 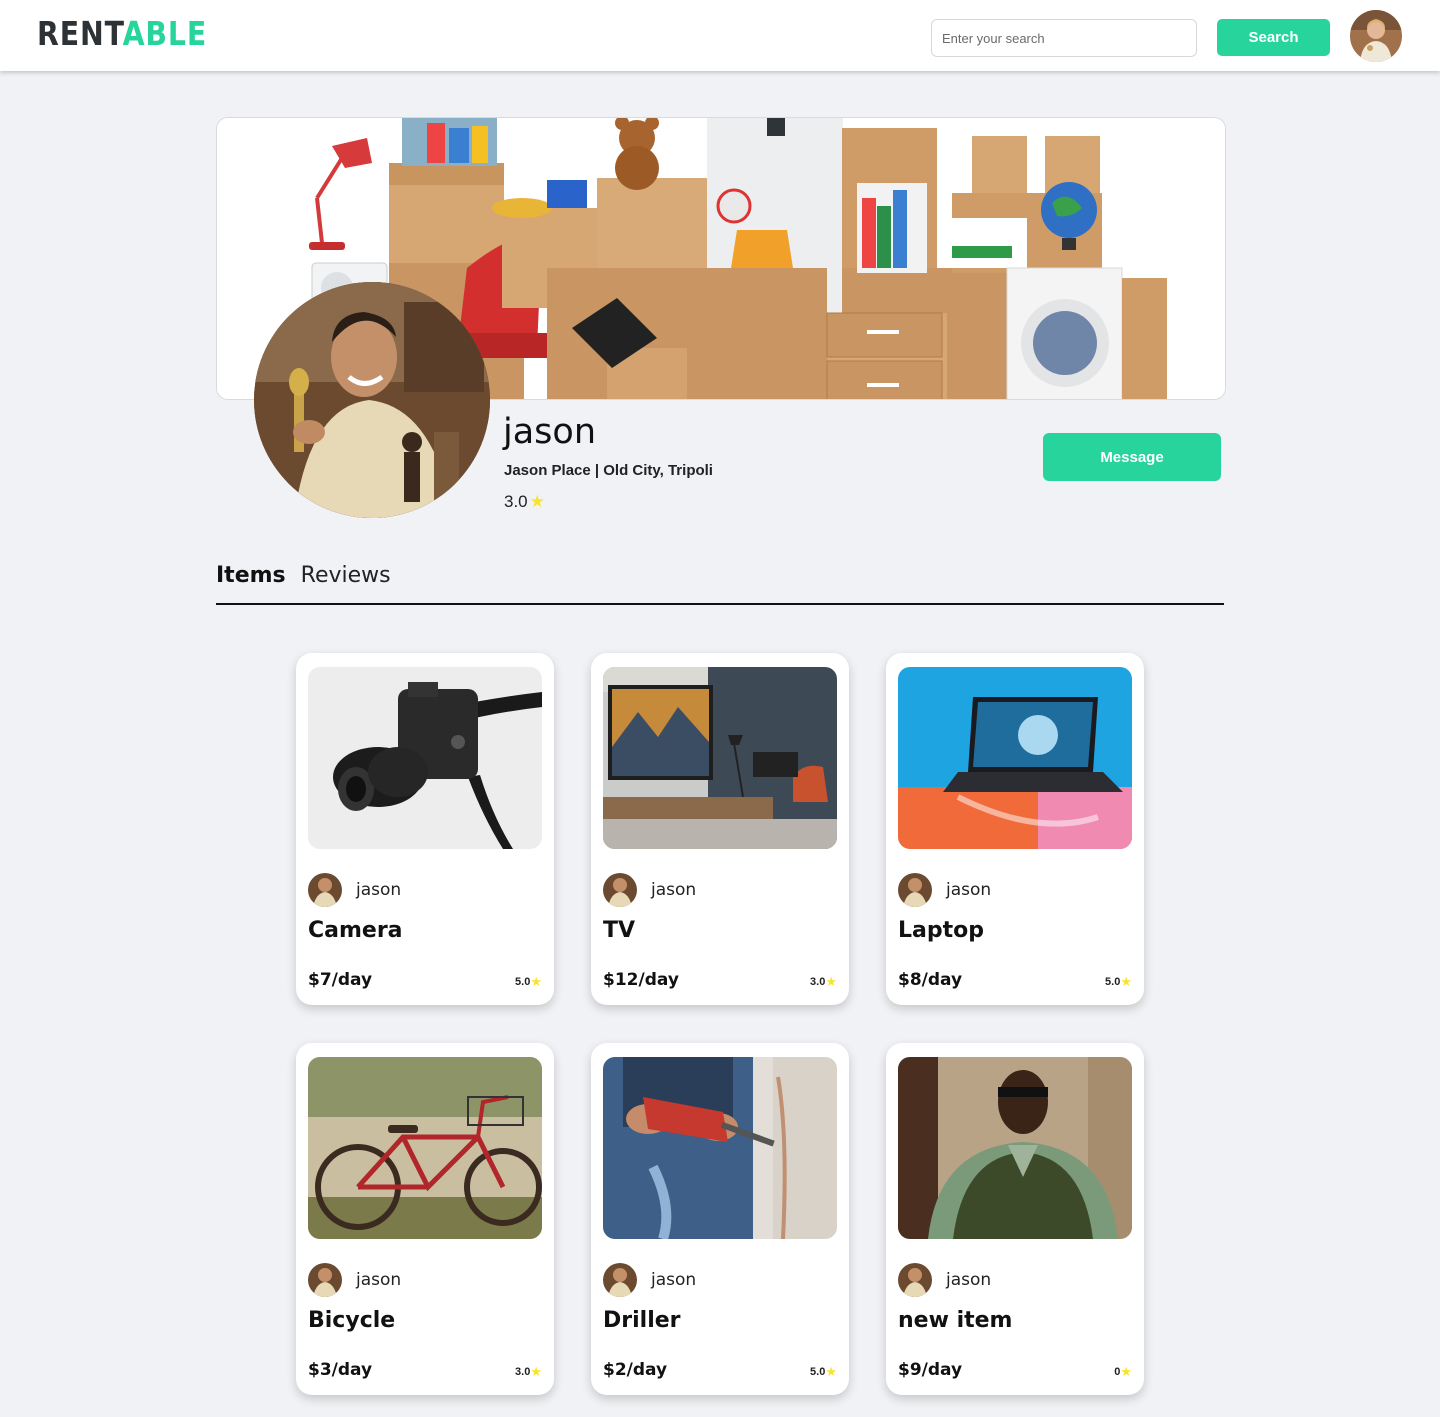 I want to click on person-photo, so click(x=1015, y=1148).